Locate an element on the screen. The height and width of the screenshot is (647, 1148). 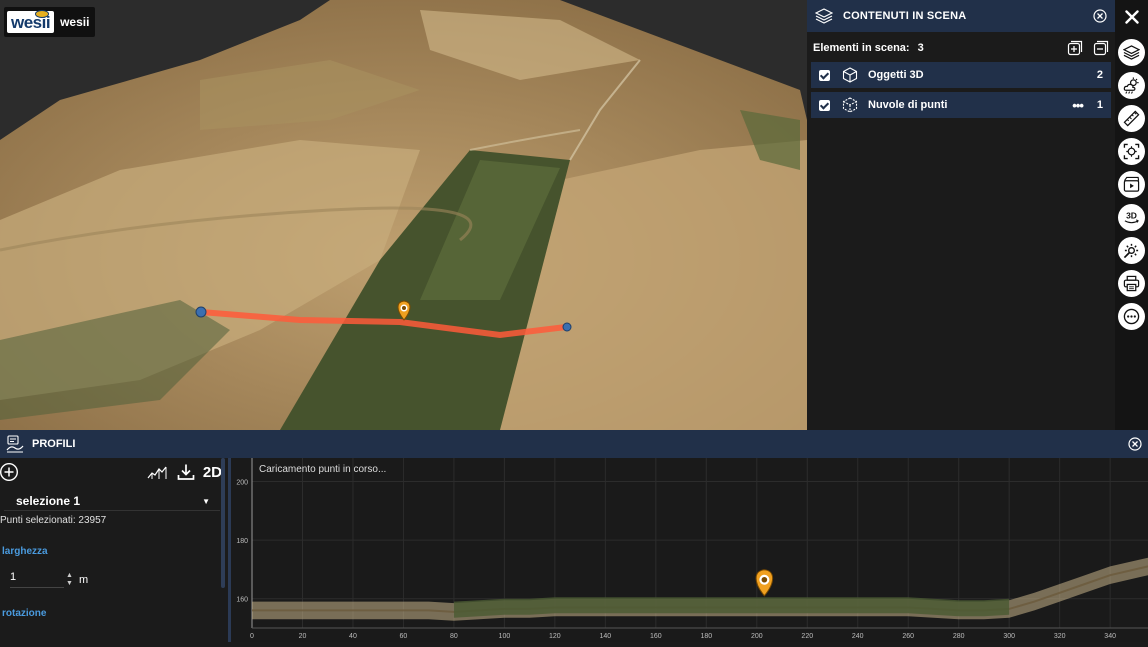
width-input: 1 is located at coordinates (37, 579).